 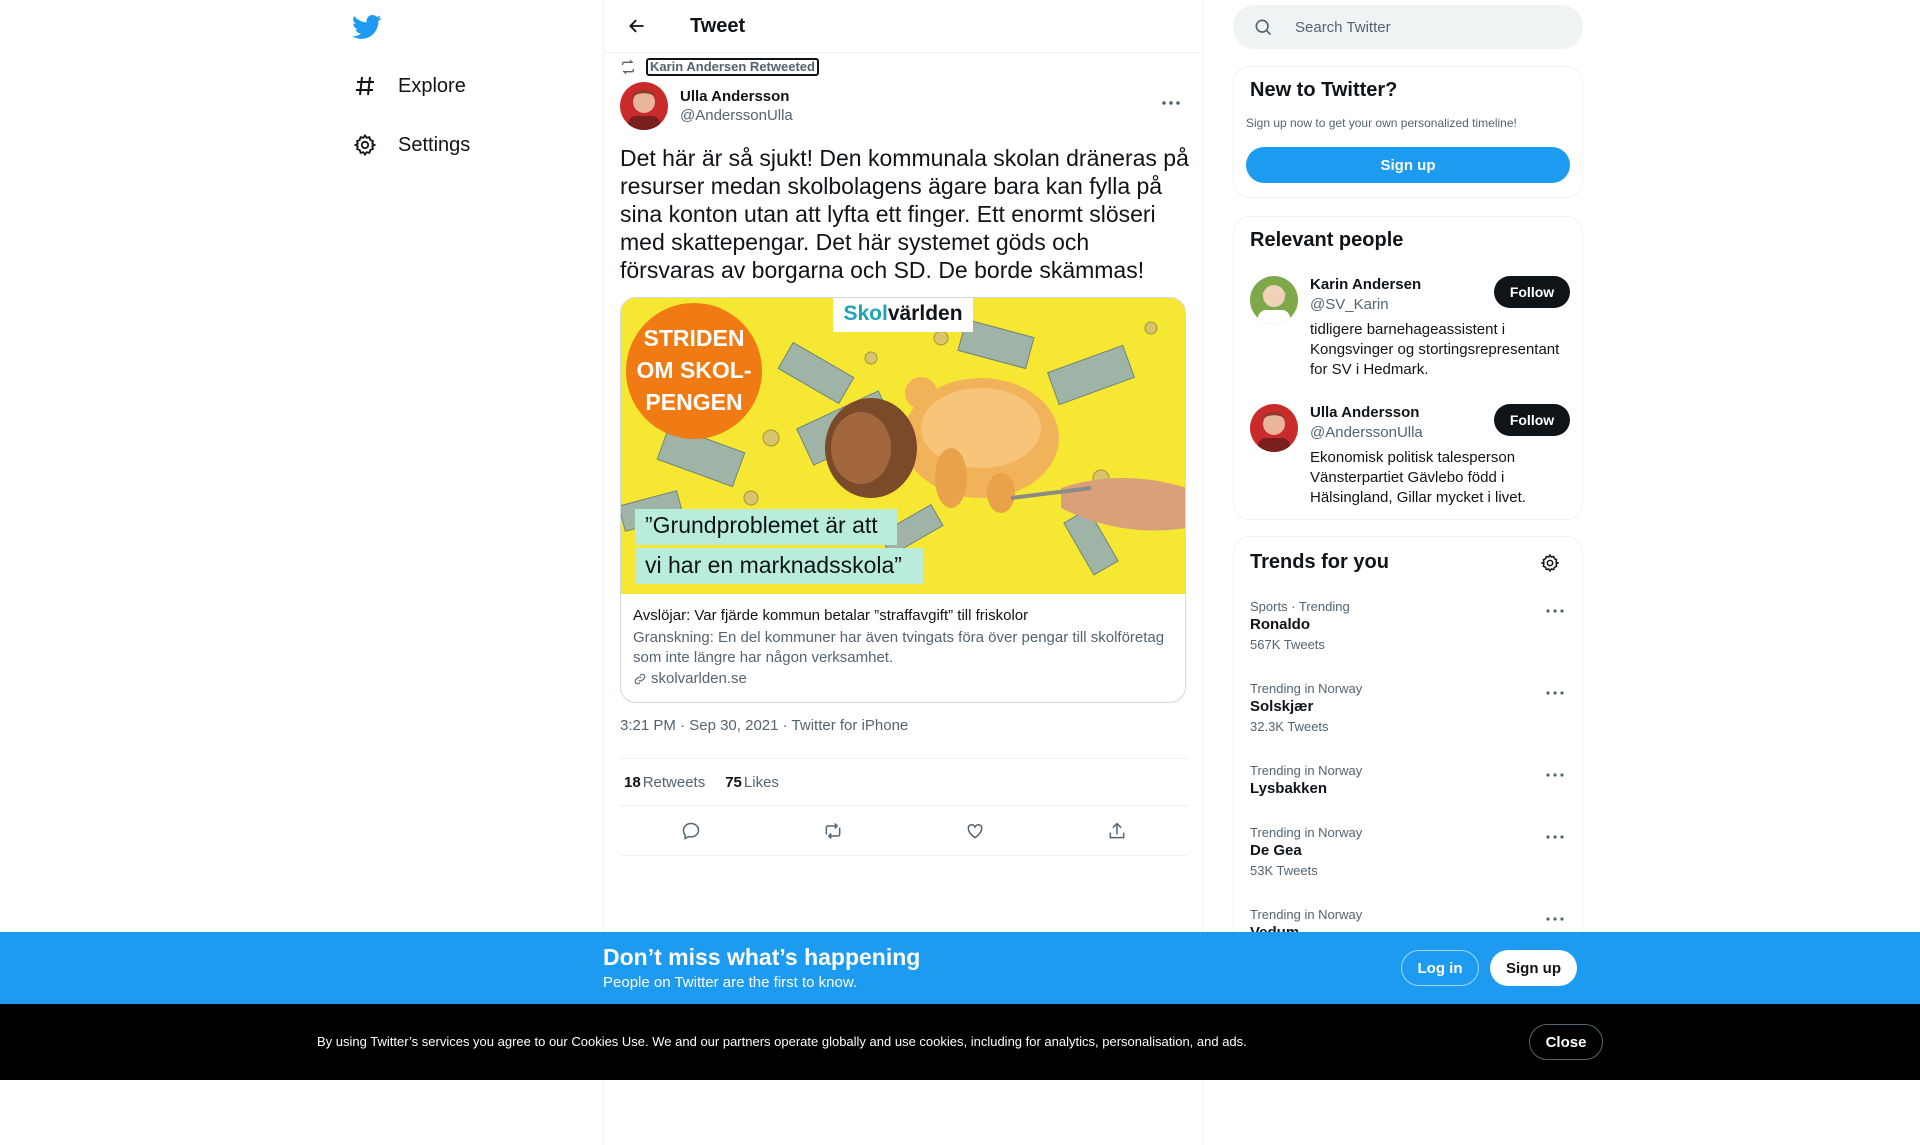 I want to click on person-handle: @AnderssonUlla, so click(x=1366, y=432).